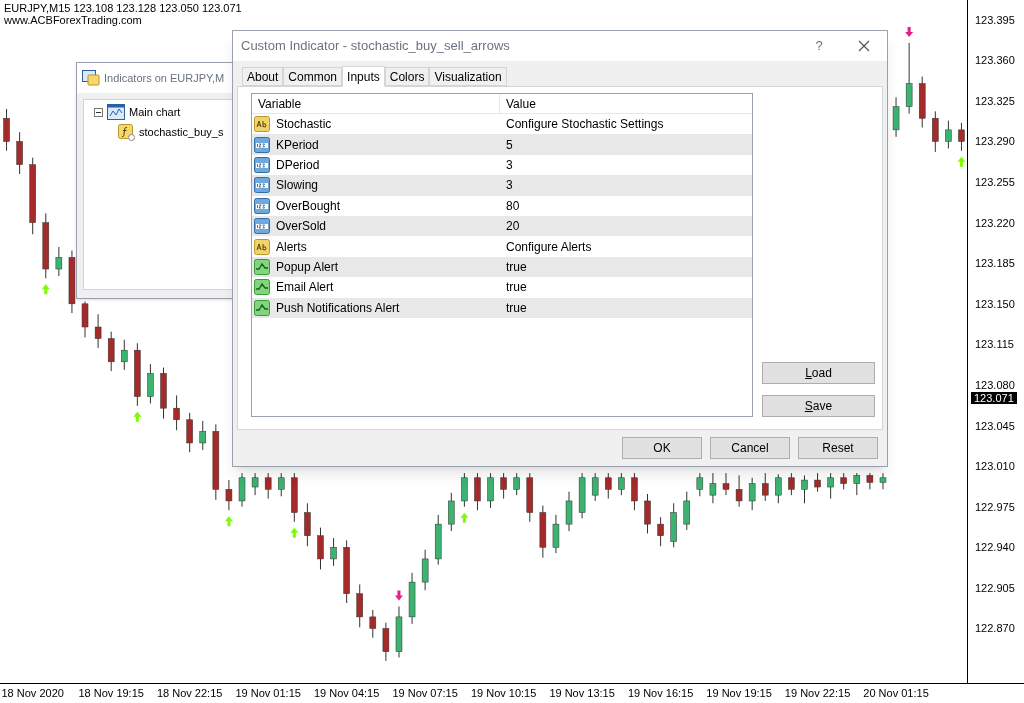  I want to click on variable-name: Slowing, so click(297, 186).